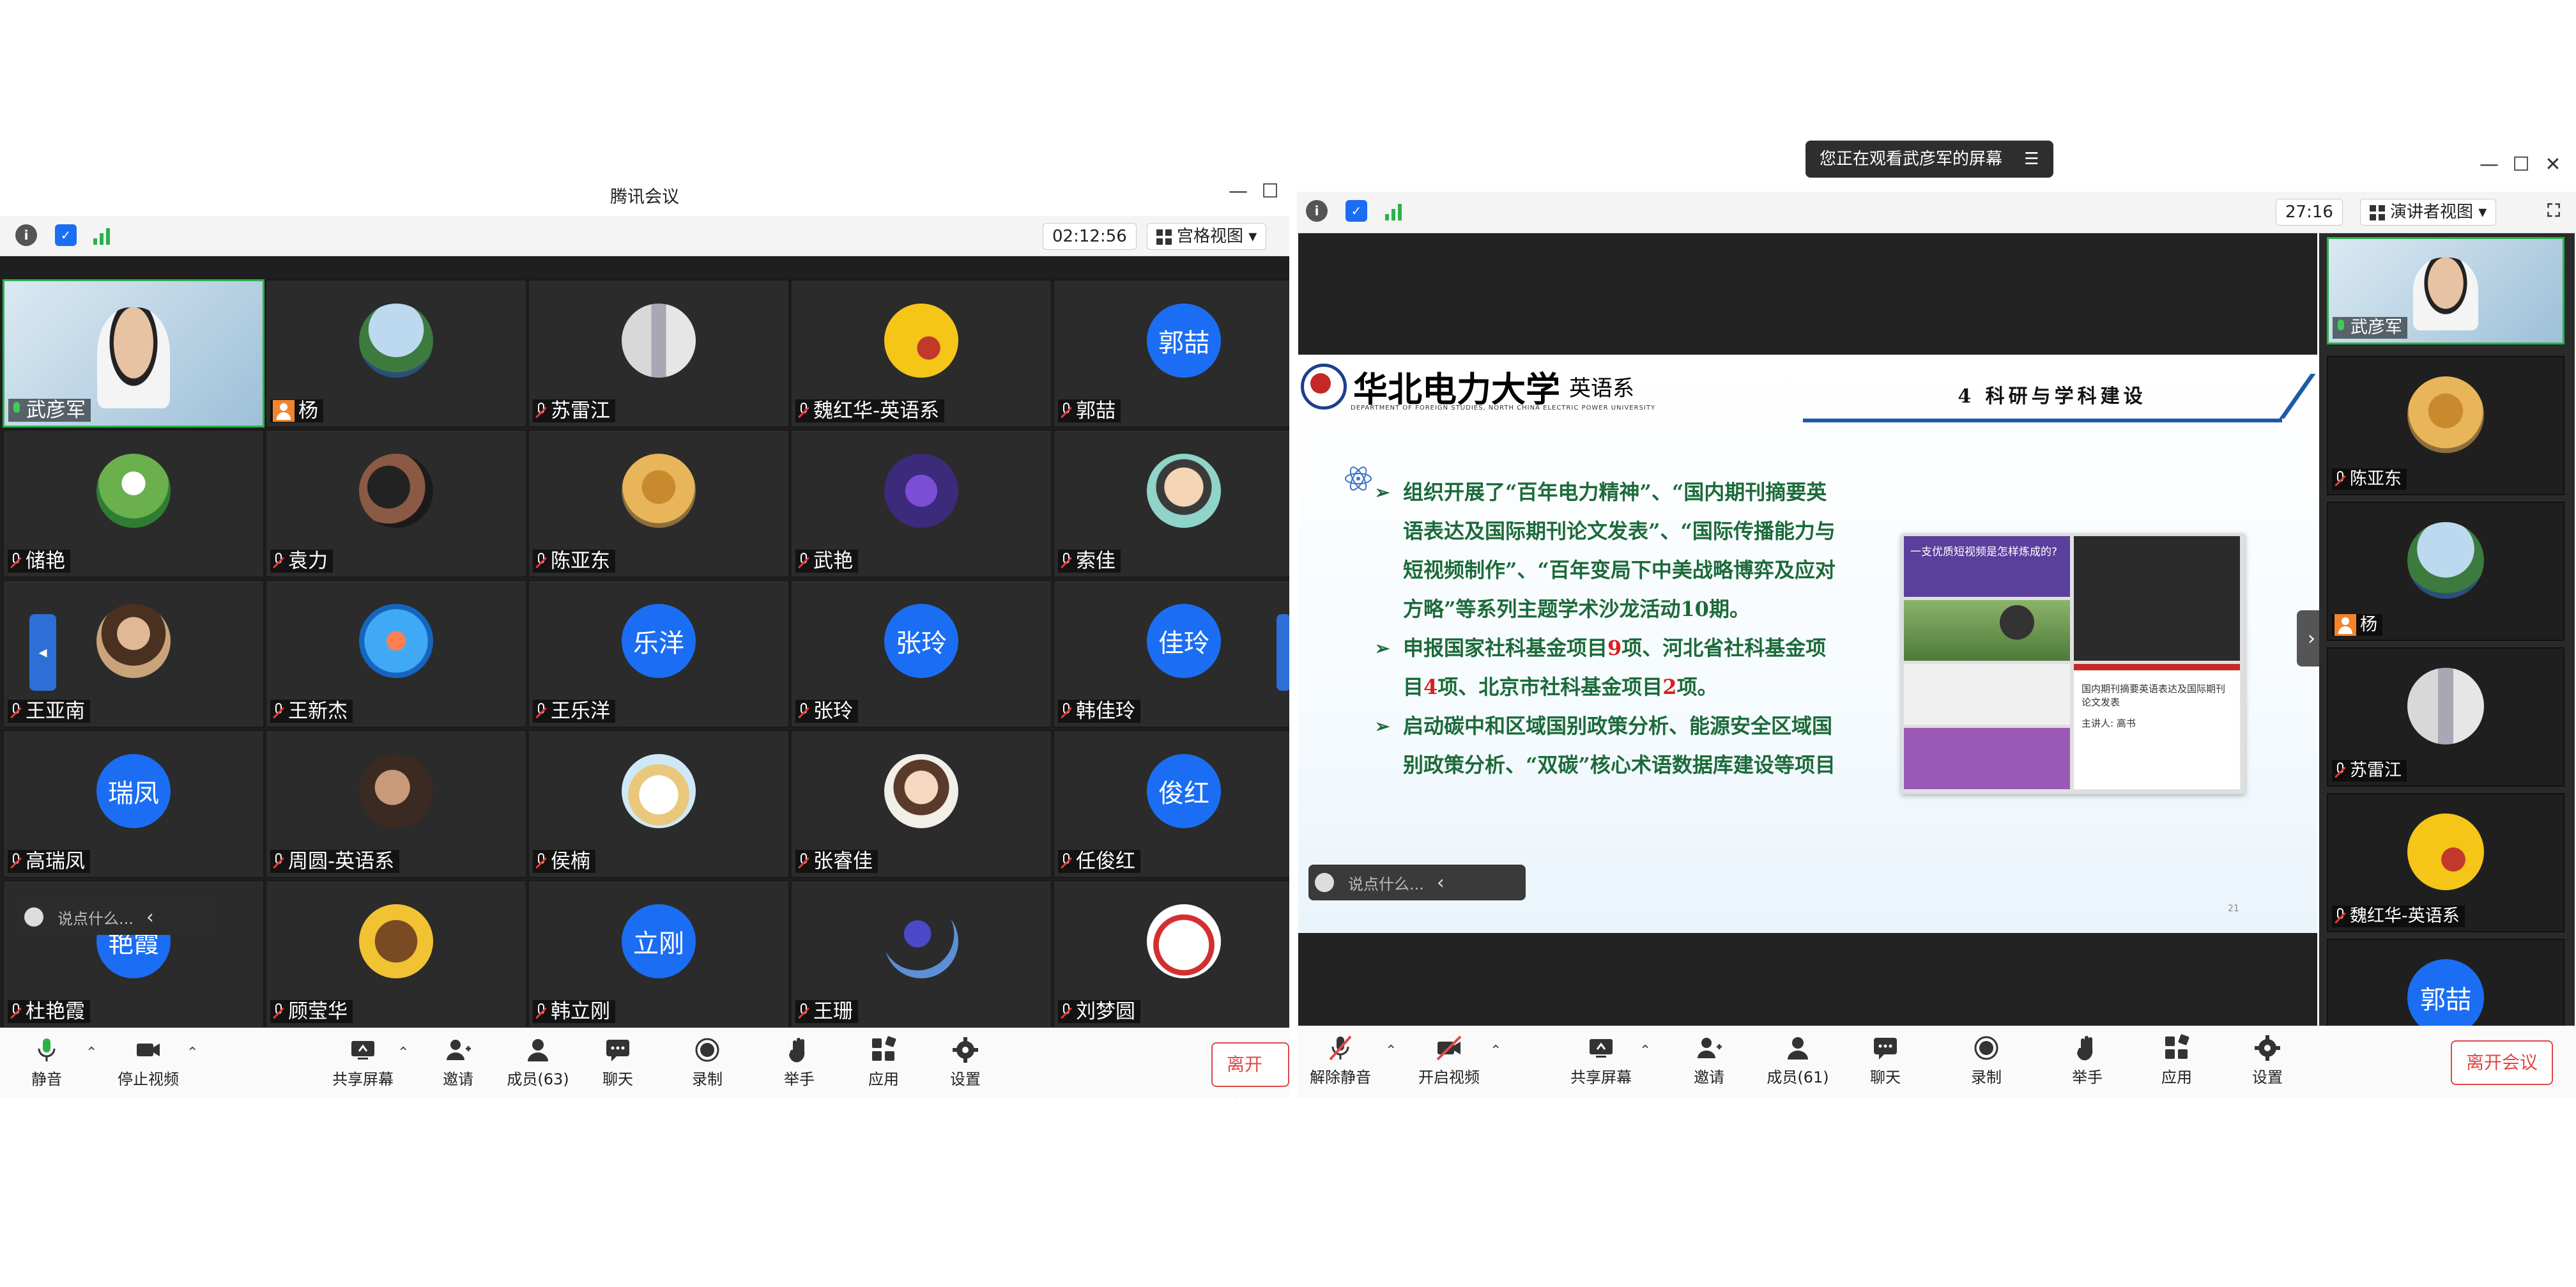 The height and width of the screenshot is (1287, 2576). Describe the element at coordinates (2428, 212) in the screenshot. I see `view-mode-button: 演讲者视图 ▾` at that location.